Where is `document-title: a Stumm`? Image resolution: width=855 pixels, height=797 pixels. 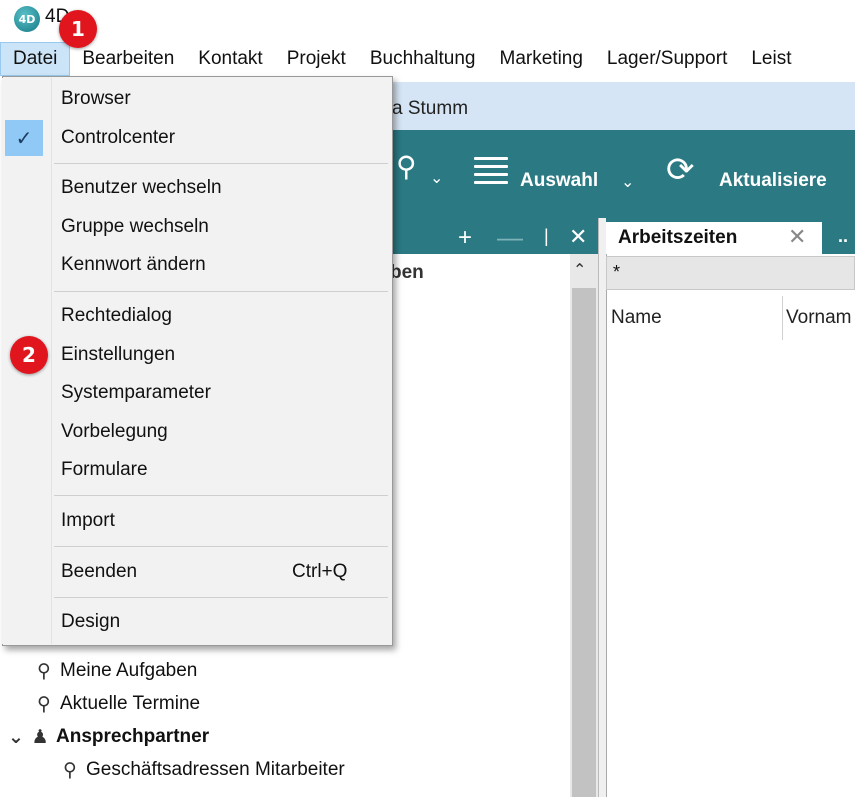 document-title: a Stumm is located at coordinates (430, 108).